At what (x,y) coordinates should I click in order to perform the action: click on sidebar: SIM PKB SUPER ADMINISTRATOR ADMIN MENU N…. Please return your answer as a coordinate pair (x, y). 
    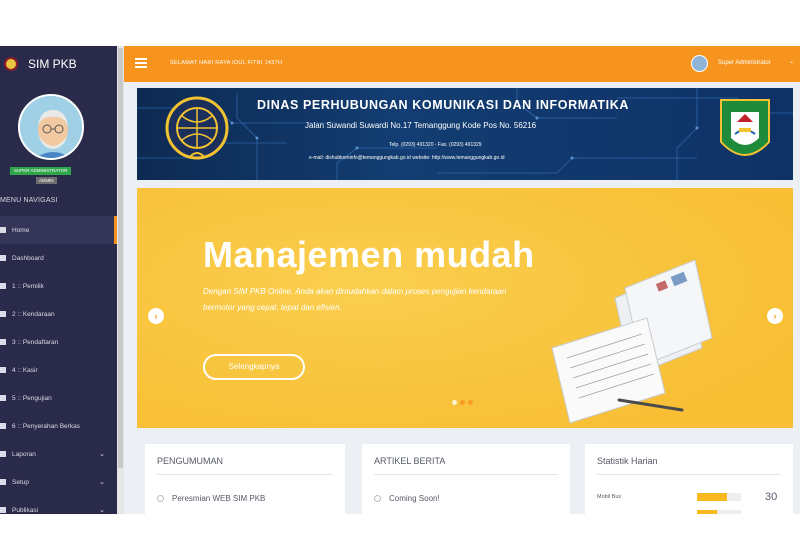
    Looking at the image, I should click on (58, 280).